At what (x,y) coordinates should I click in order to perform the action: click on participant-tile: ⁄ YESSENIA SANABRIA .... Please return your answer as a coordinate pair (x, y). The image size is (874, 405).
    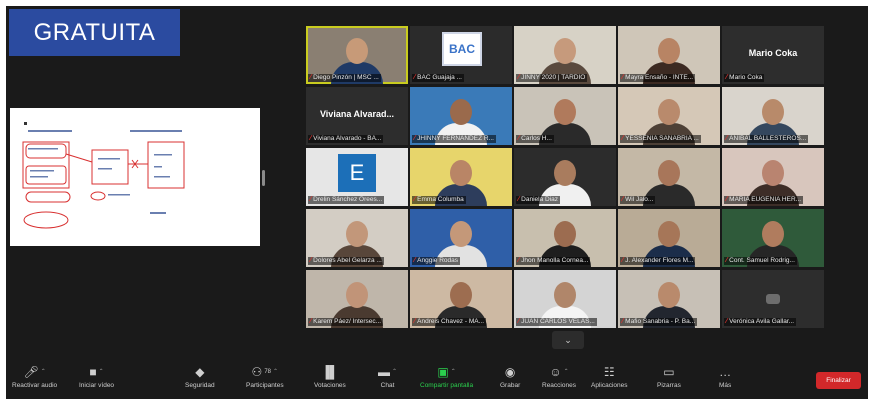
    Looking at the image, I should click on (669, 116).